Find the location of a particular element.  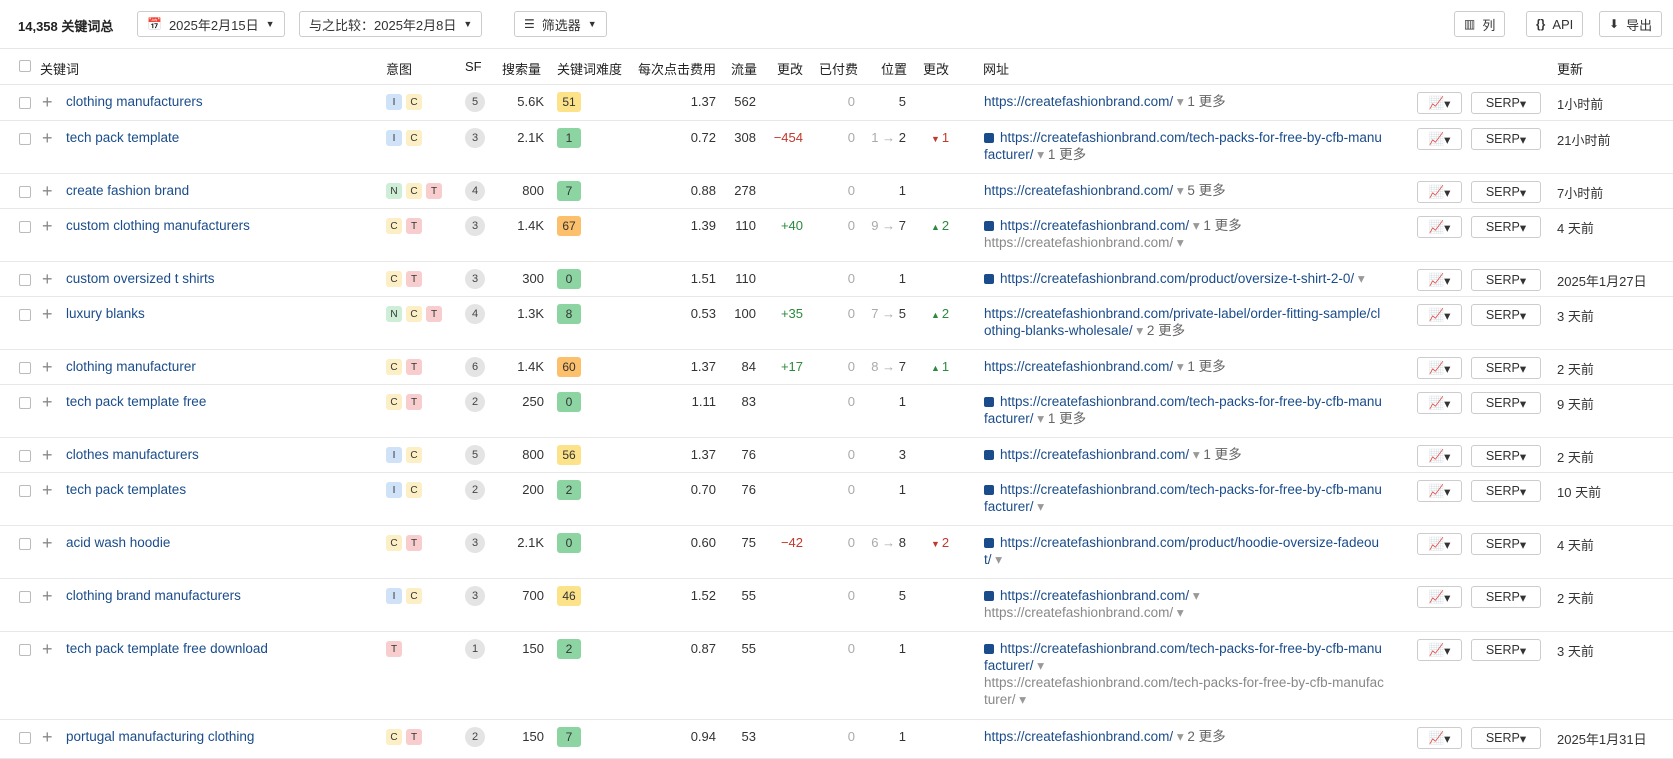

keyword-link: custom clothing manufacturers is located at coordinates (158, 225).